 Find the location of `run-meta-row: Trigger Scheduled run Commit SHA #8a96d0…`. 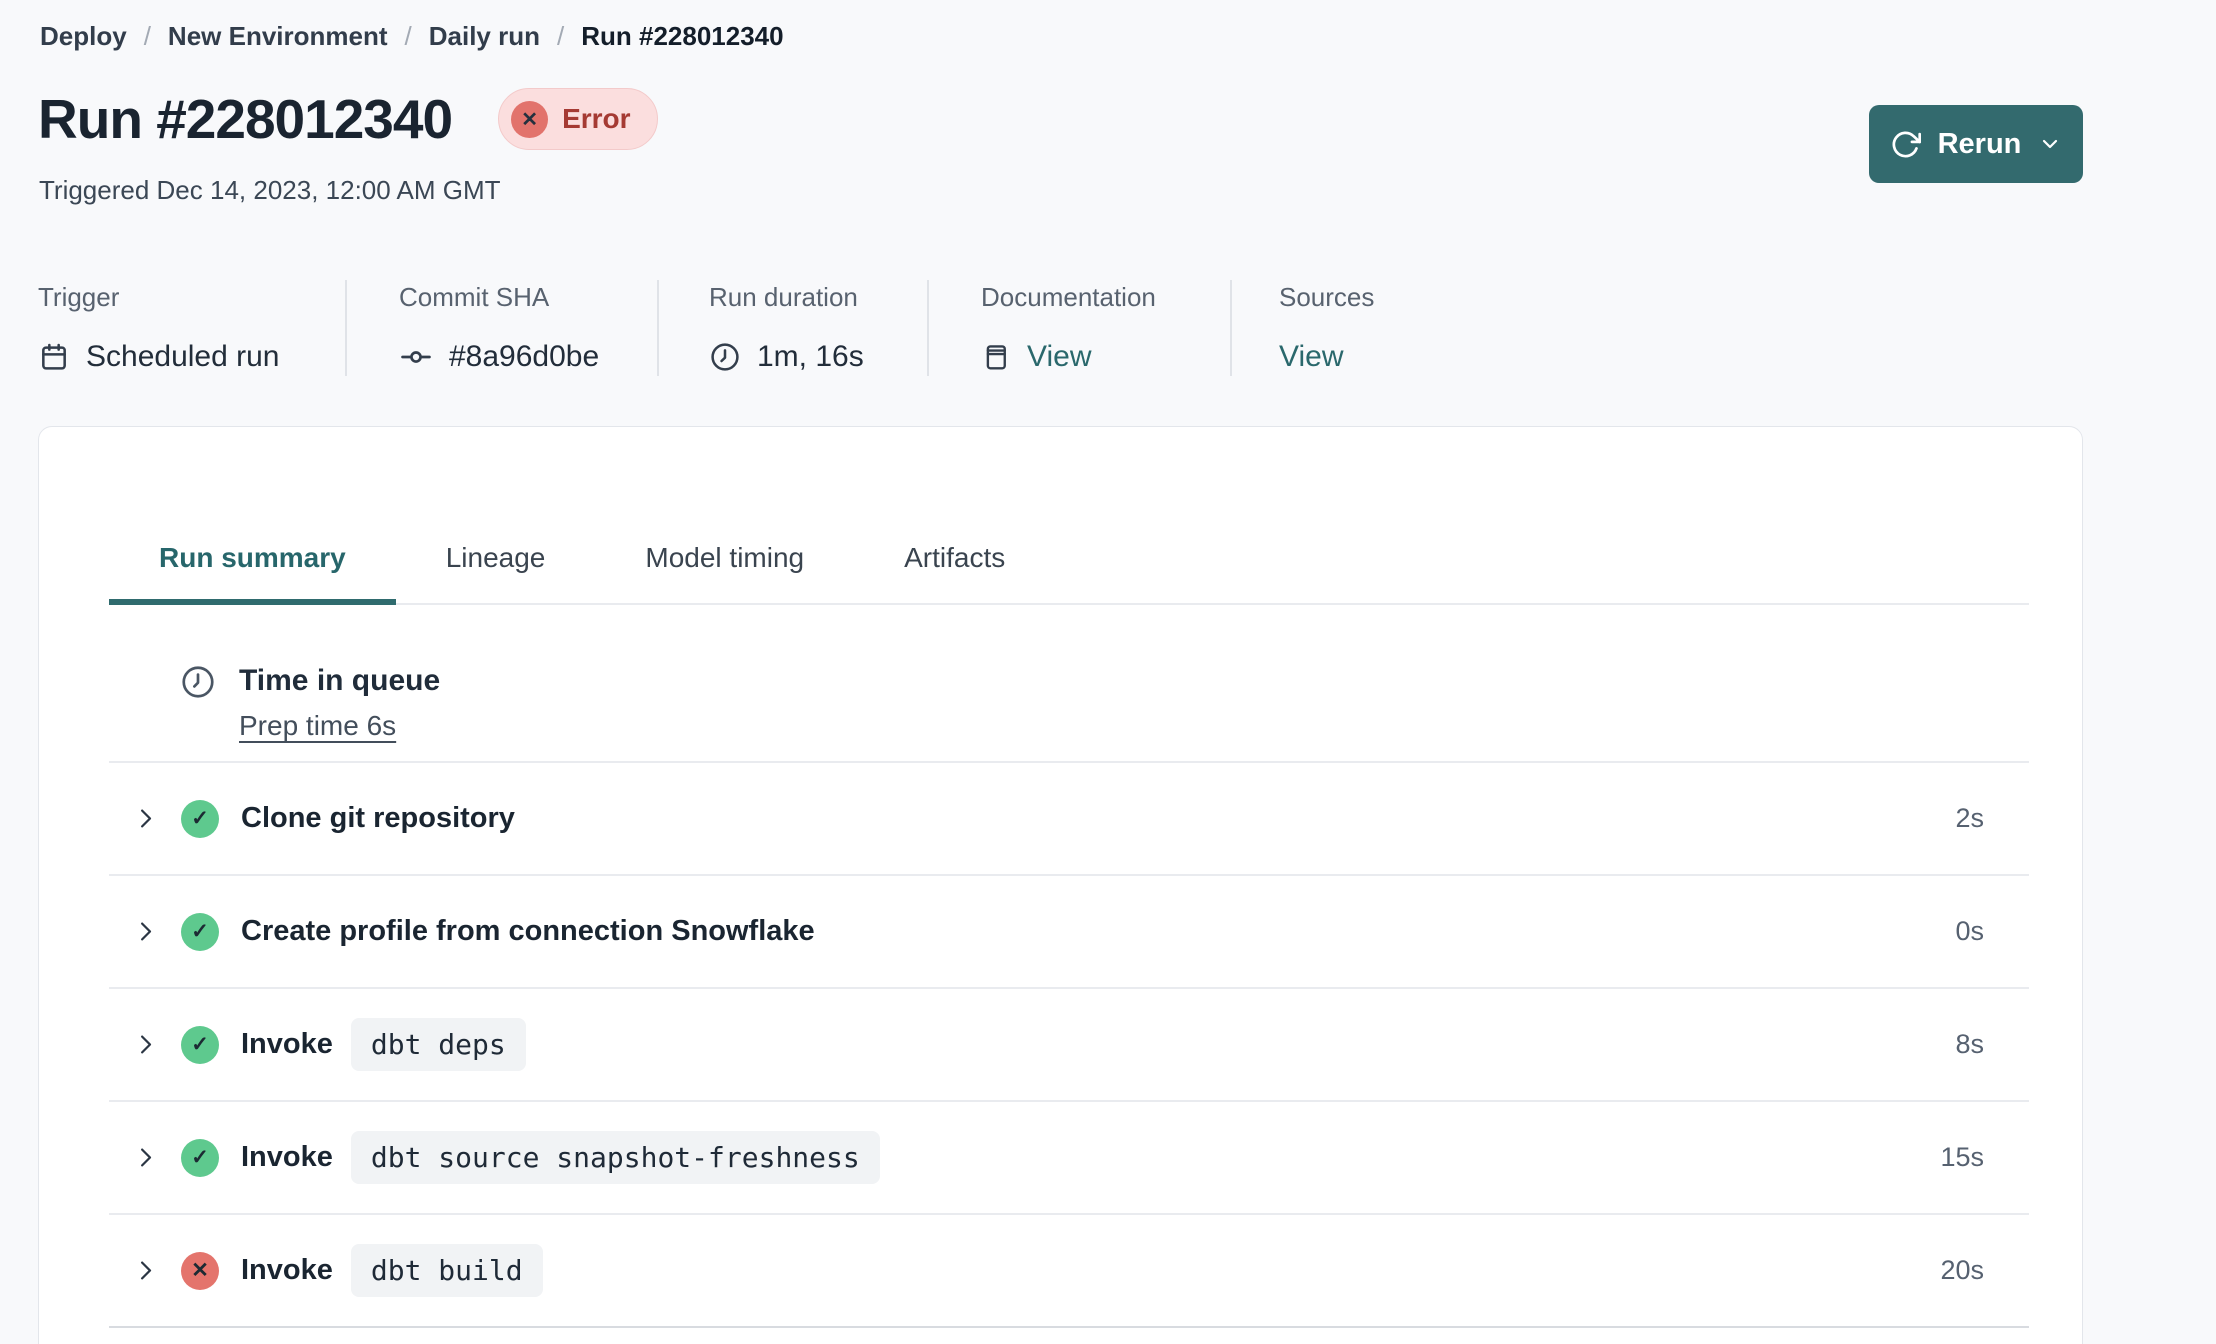

run-meta-row: Trigger Scheduled run Commit SHA #8a96d0… is located at coordinates (1127, 328).